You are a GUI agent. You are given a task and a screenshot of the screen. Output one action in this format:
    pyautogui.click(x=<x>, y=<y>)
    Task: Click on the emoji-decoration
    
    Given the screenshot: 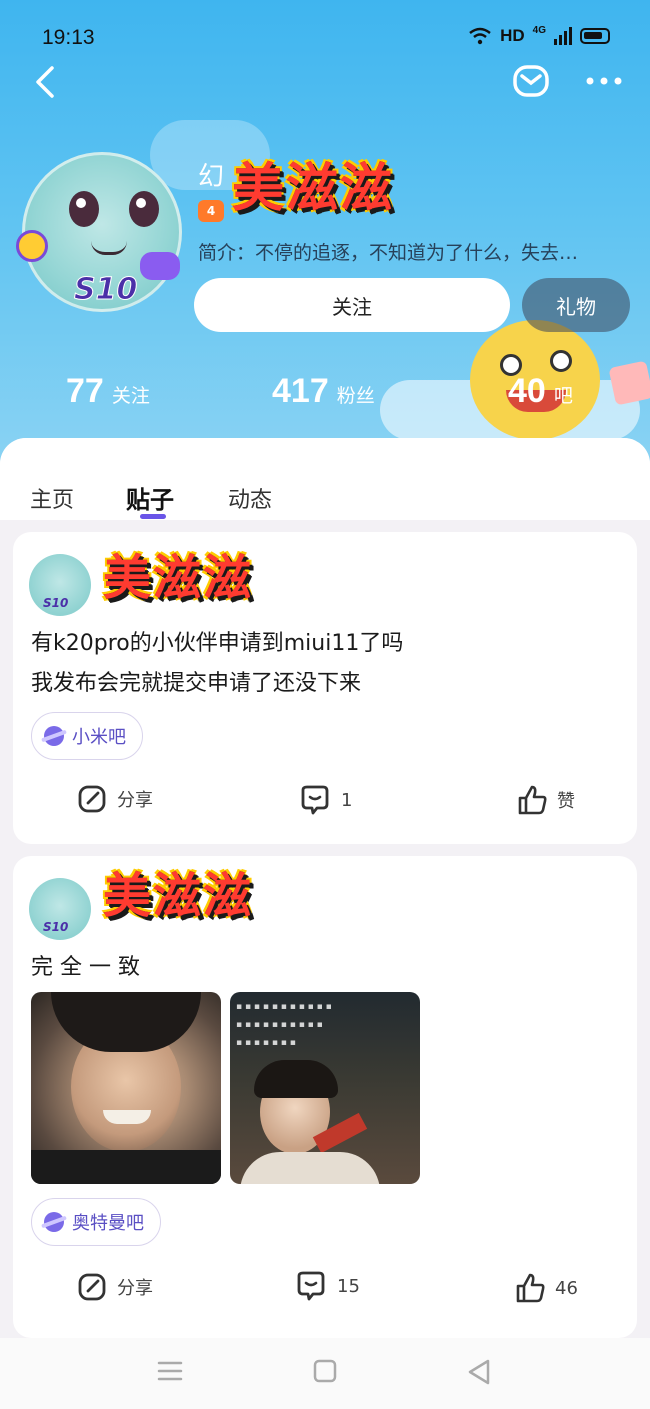 What is the action you would take?
    pyautogui.click(x=32, y=246)
    